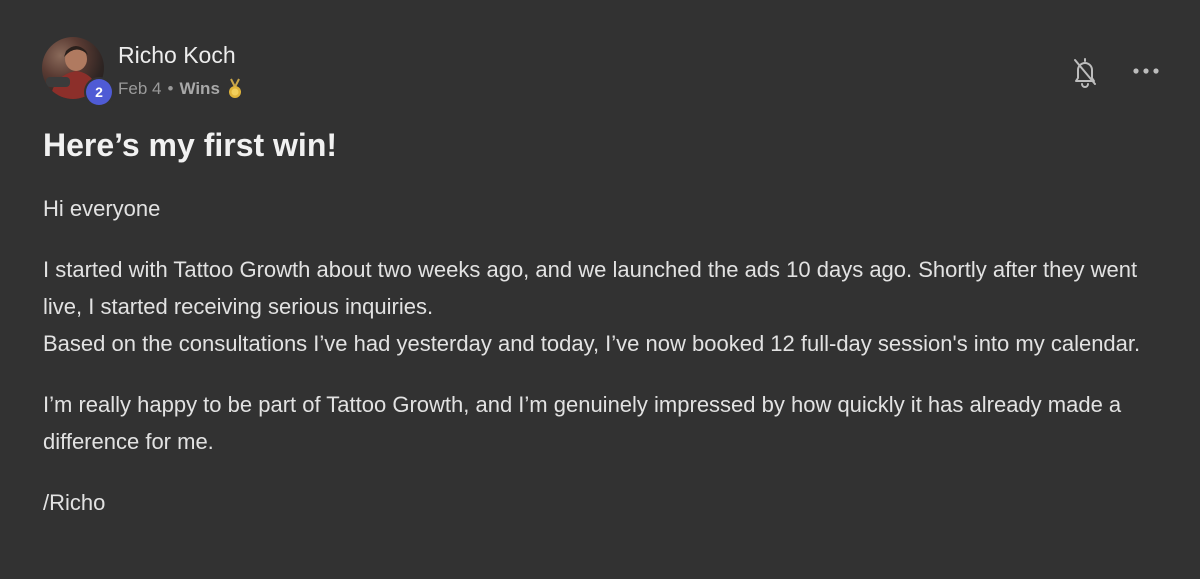 The image size is (1200, 579). Describe the element at coordinates (190, 145) in the screenshot. I see `post-title: Here’s my first win!` at that location.